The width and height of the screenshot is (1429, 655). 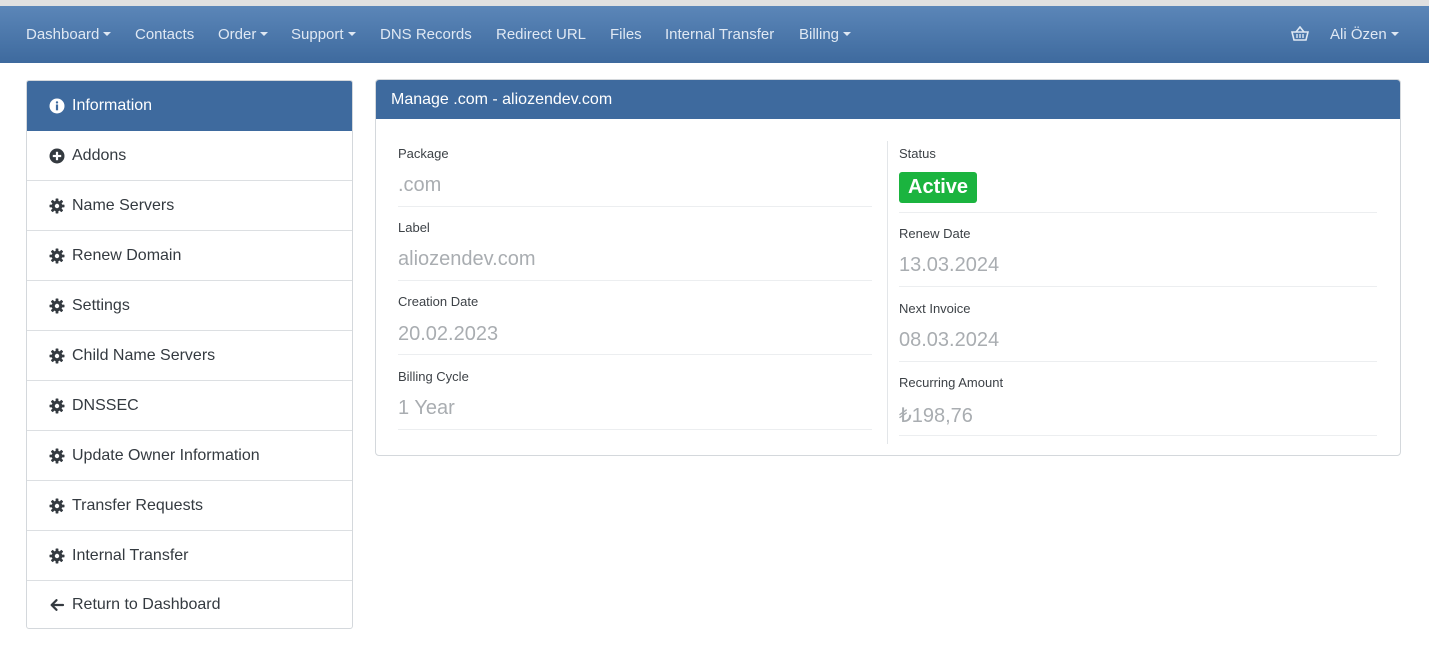 What do you see at coordinates (189, 106) in the screenshot?
I see `sidebar-item-information: Information` at bounding box center [189, 106].